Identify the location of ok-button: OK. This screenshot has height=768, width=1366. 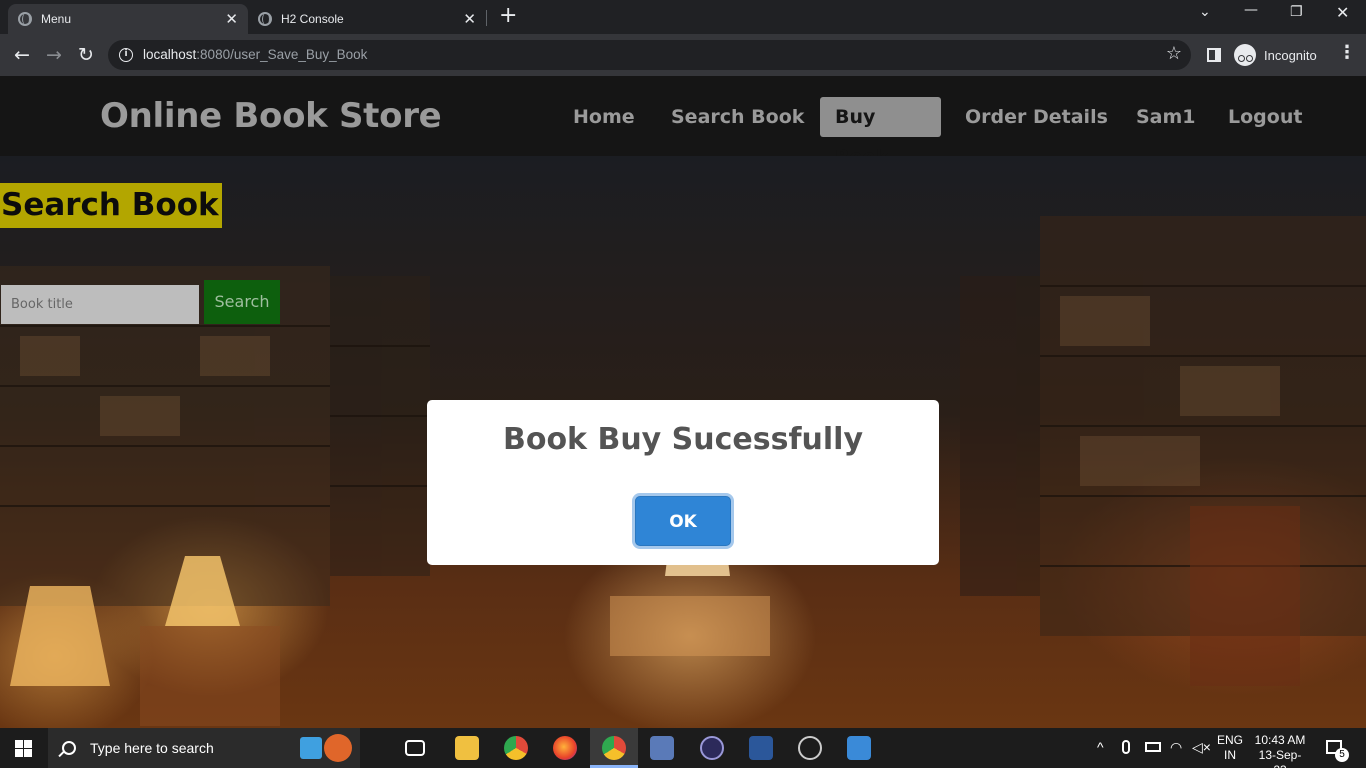
(683, 521).